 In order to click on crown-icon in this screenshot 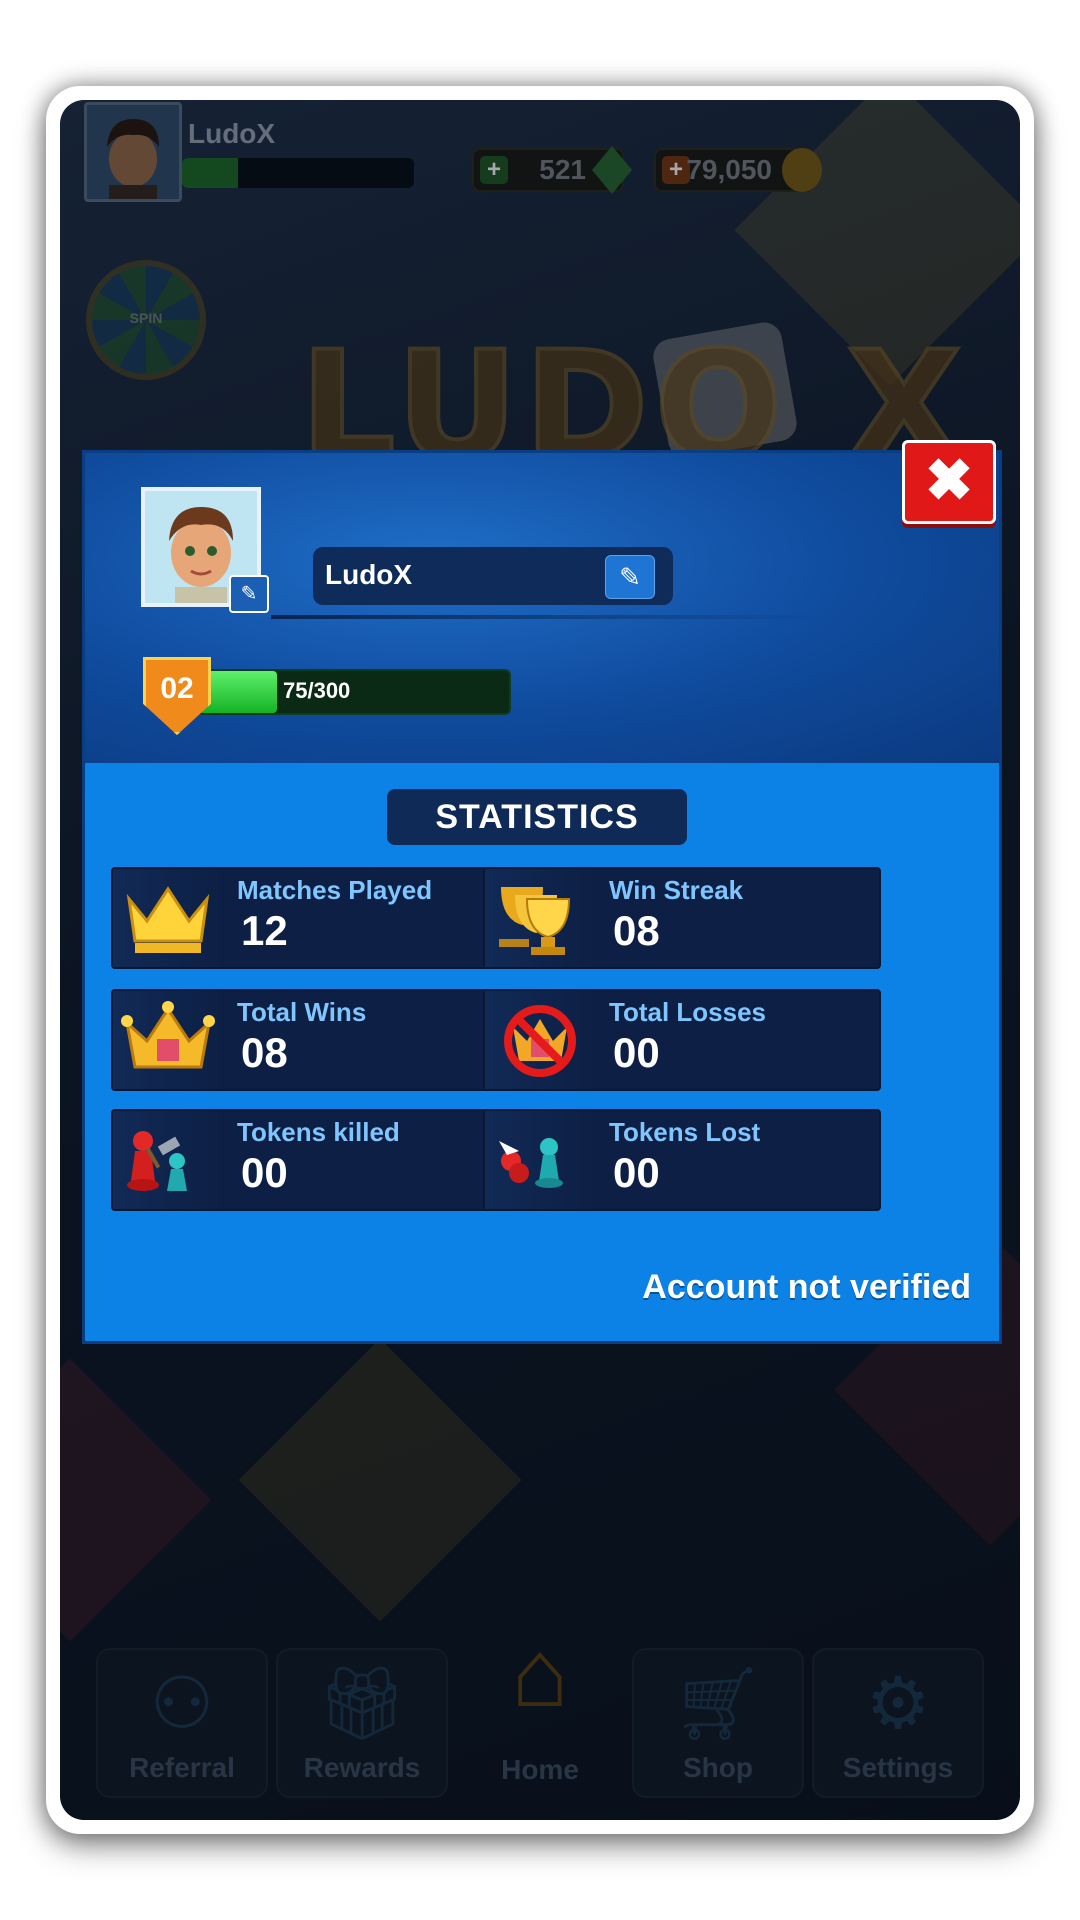, I will do `click(168, 919)`.